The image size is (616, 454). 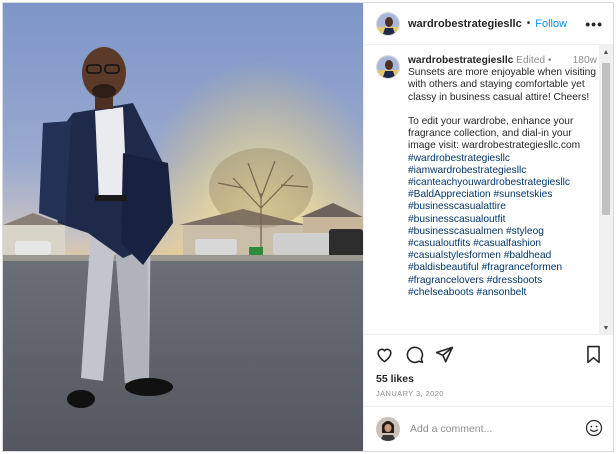 What do you see at coordinates (502, 293) in the screenshot?
I see `hashtag-line: #chelseaboots #ansonbelt` at bounding box center [502, 293].